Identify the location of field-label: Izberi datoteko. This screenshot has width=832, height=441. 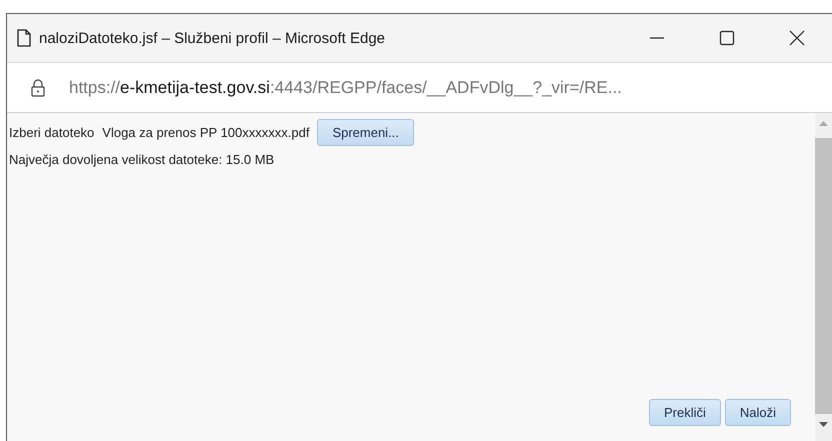
(51, 132).